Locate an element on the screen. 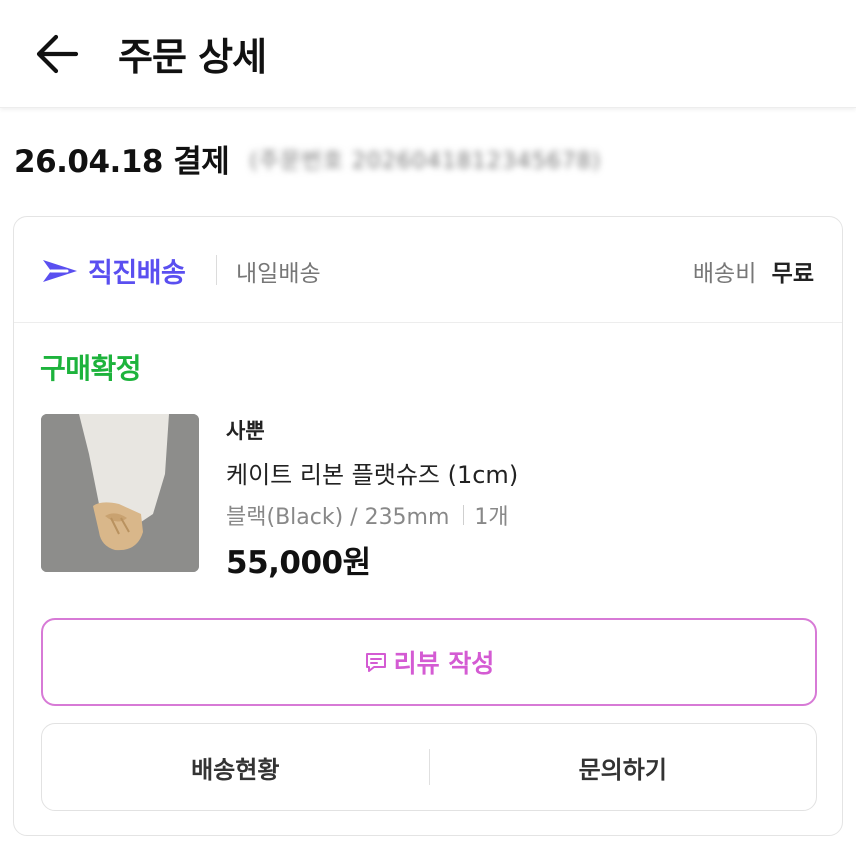  arrow-left-icon is located at coordinates (57, 54).